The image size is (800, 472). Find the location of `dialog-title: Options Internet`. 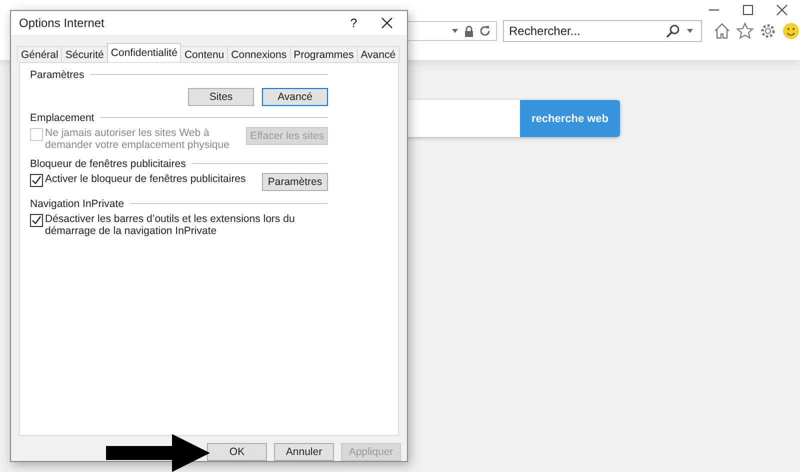

dialog-title: Options Internet is located at coordinates (62, 23).